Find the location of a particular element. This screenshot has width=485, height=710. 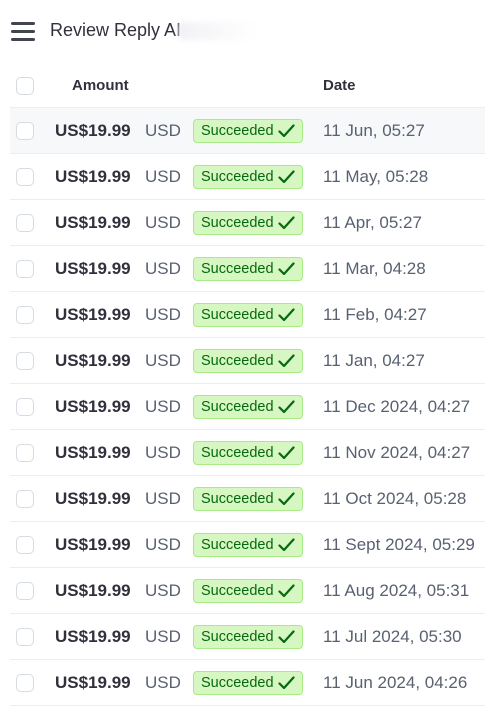

payment-date: 11 Feb, 04:27 is located at coordinates (375, 314).